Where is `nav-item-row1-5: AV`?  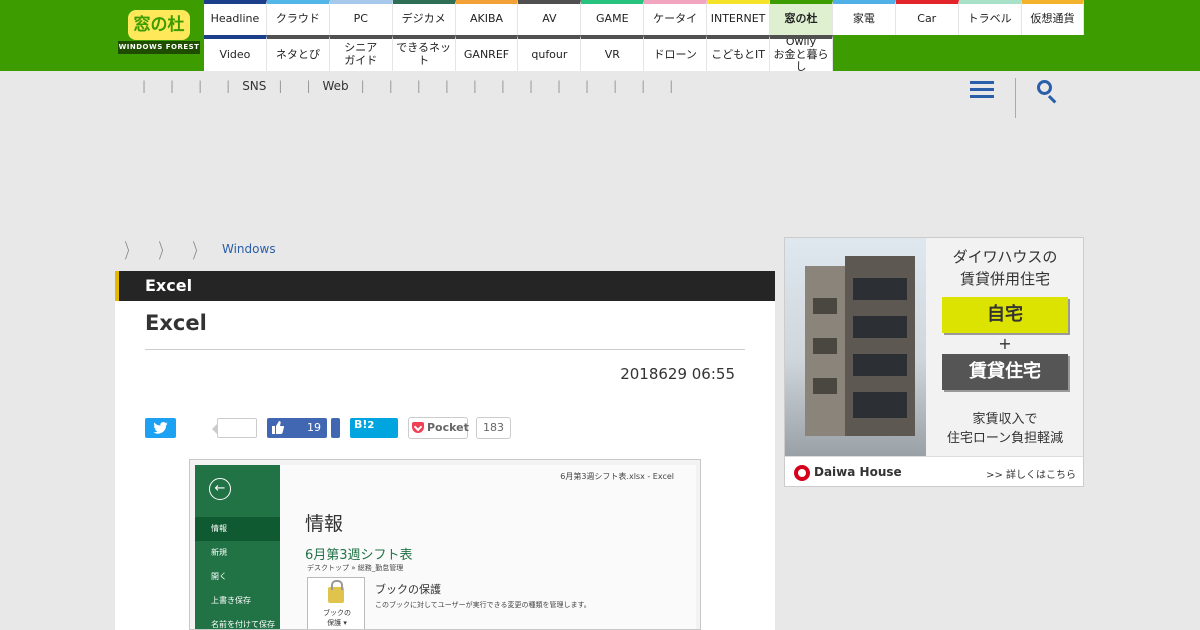 nav-item-row1-5: AV is located at coordinates (550, 17).